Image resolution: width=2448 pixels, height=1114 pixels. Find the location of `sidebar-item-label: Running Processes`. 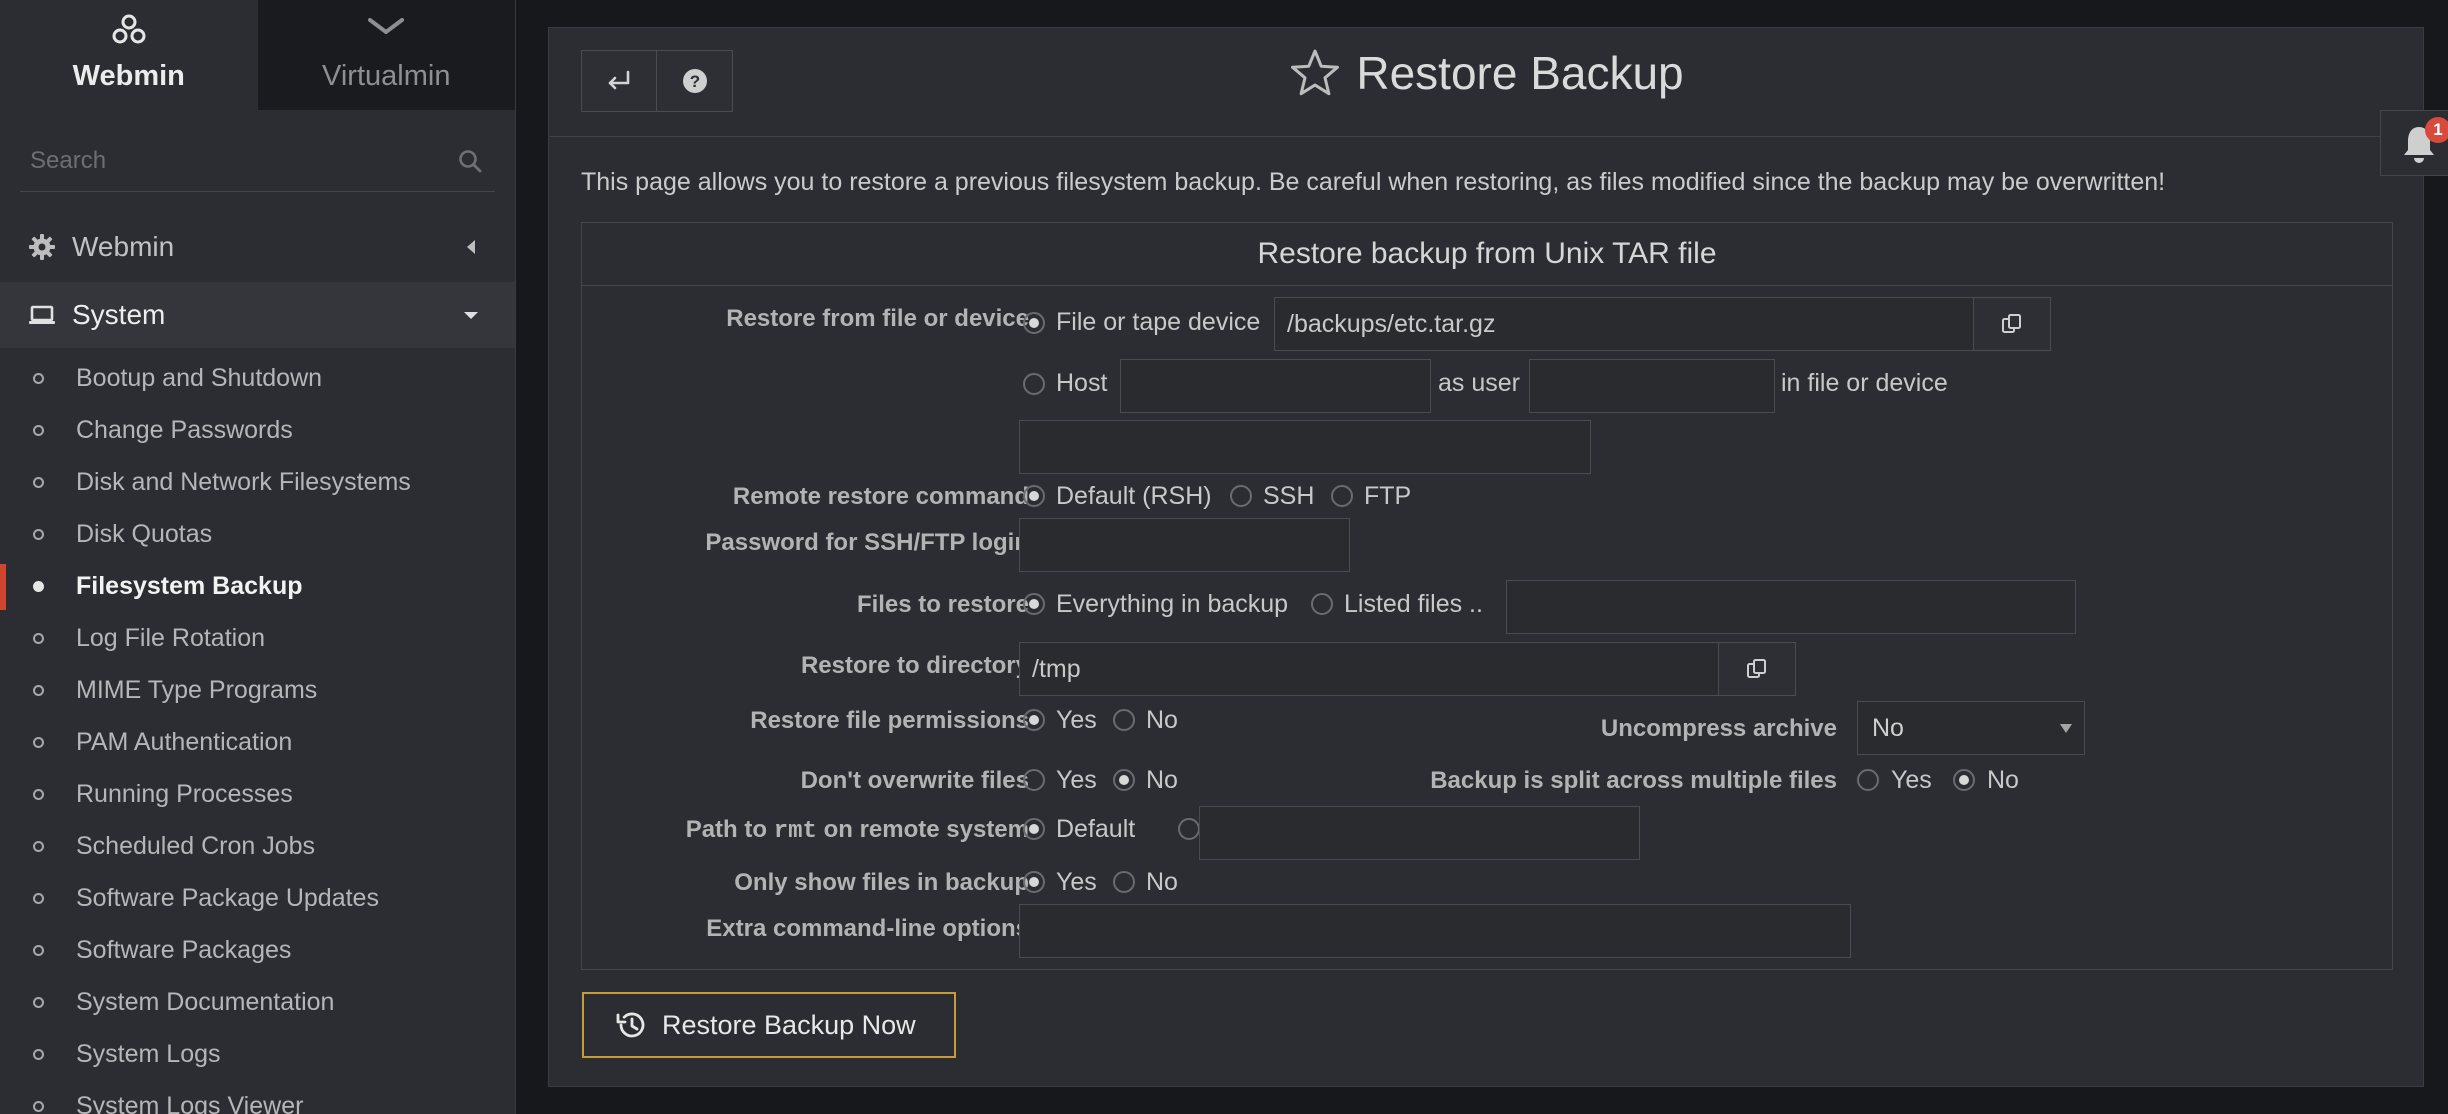

sidebar-item-label: Running Processes is located at coordinates (184, 793).